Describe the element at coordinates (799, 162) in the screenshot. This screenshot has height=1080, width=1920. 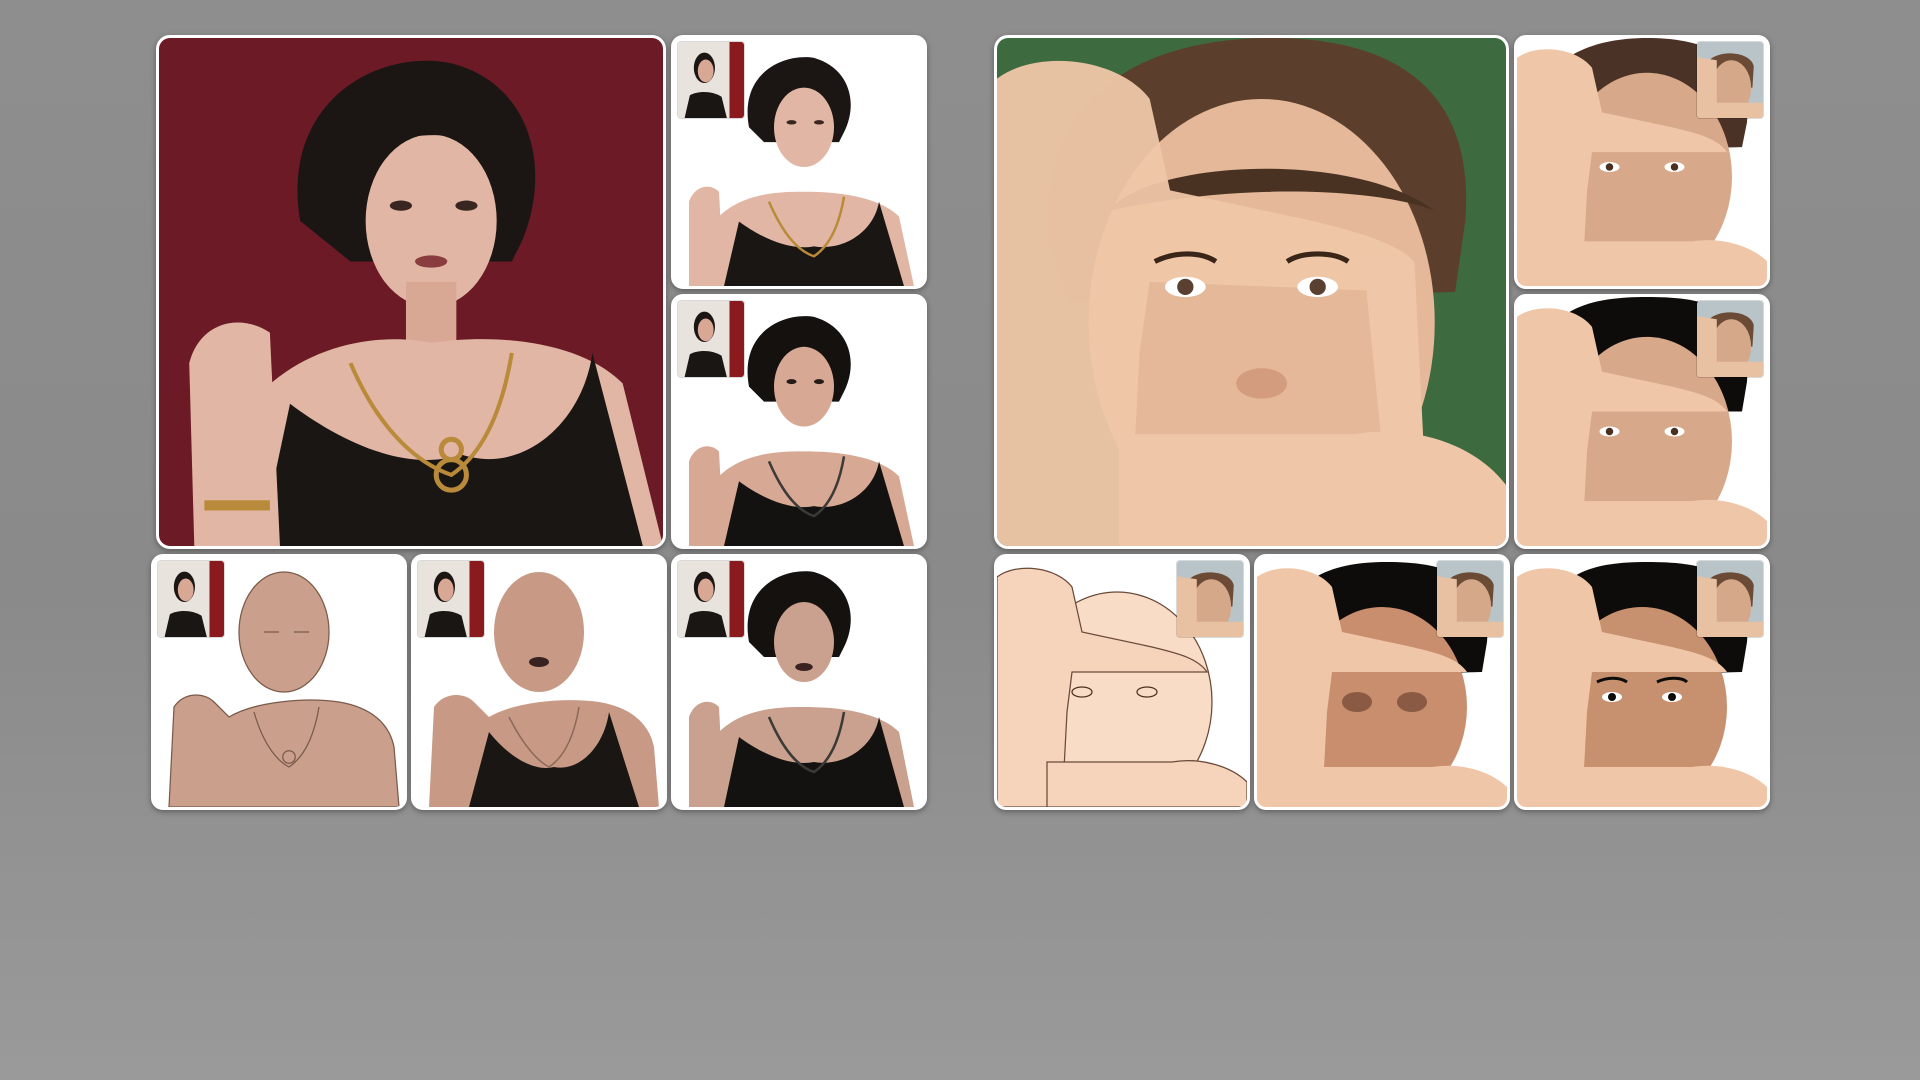
I see `woman-process-final-image` at that location.